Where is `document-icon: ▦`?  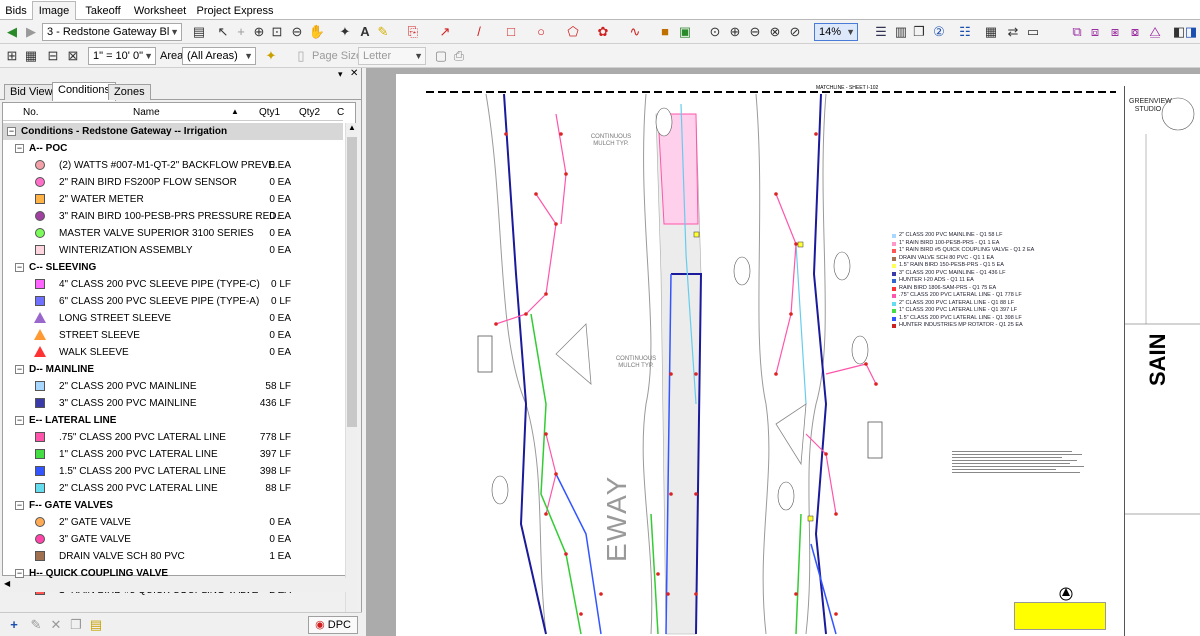
document-icon: ▦ is located at coordinates (991, 32).